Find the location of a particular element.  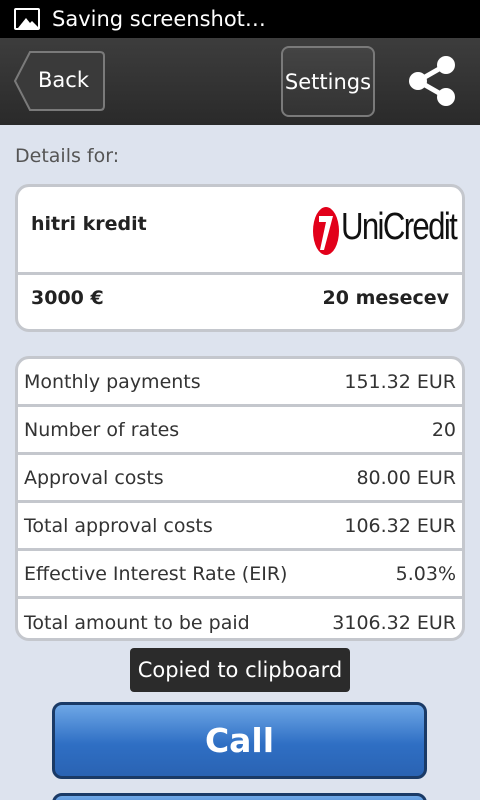

logo-text: UniCredit is located at coordinates (399, 227).